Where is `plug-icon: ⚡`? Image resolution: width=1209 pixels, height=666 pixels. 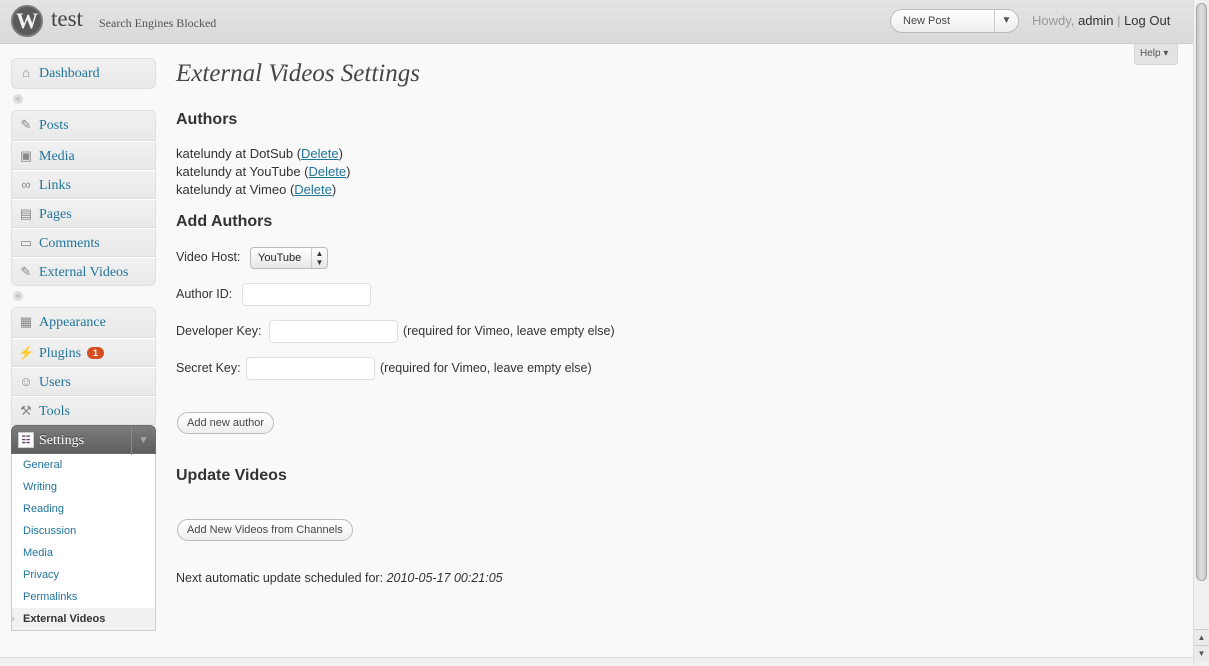 plug-icon: ⚡ is located at coordinates (26, 352).